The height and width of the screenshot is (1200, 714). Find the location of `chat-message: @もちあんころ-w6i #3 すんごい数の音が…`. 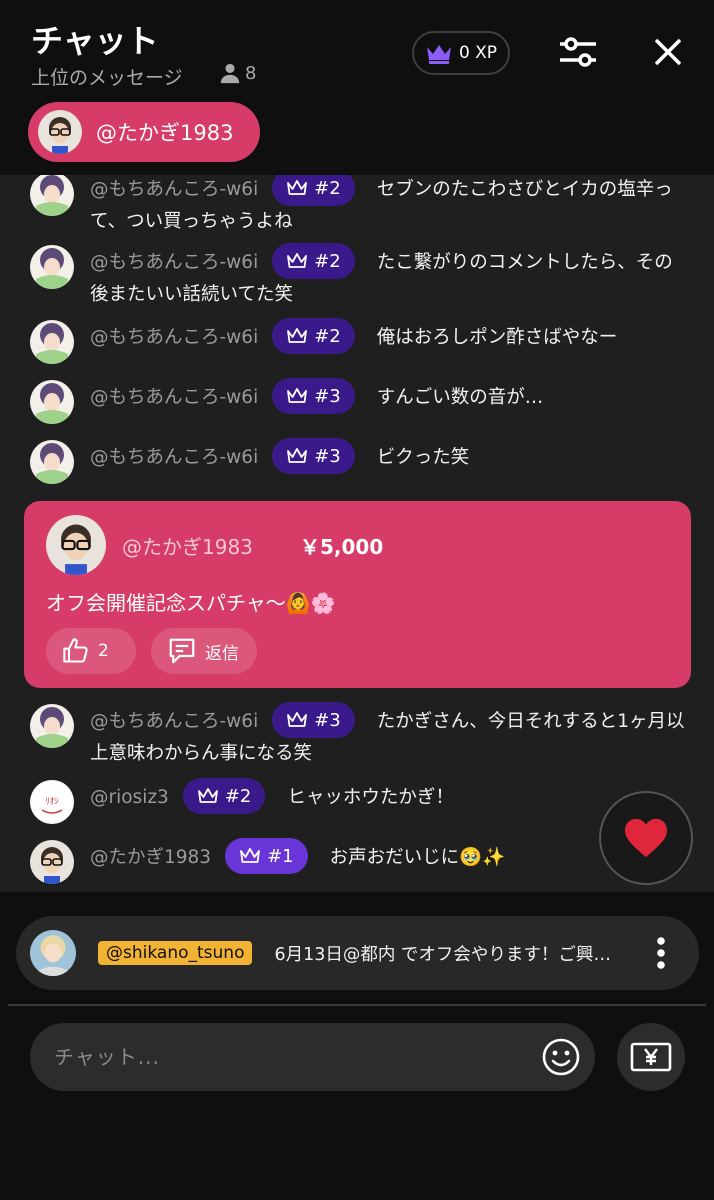

chat-message: @もちあんころ-w6i #3 すんごい数の音が… is located at coordinates (360, 401).